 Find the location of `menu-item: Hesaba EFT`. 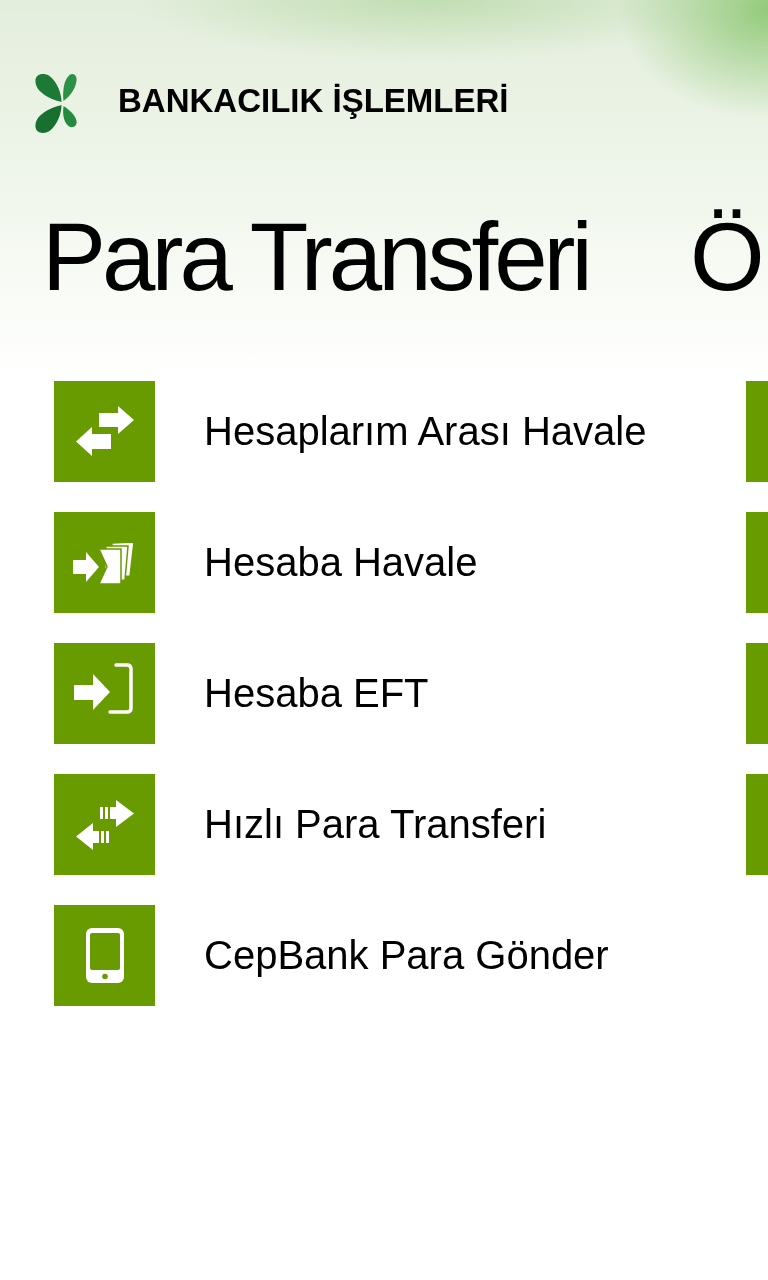

menu-item: Hesaba EFT is located at coordinates (241, 693).